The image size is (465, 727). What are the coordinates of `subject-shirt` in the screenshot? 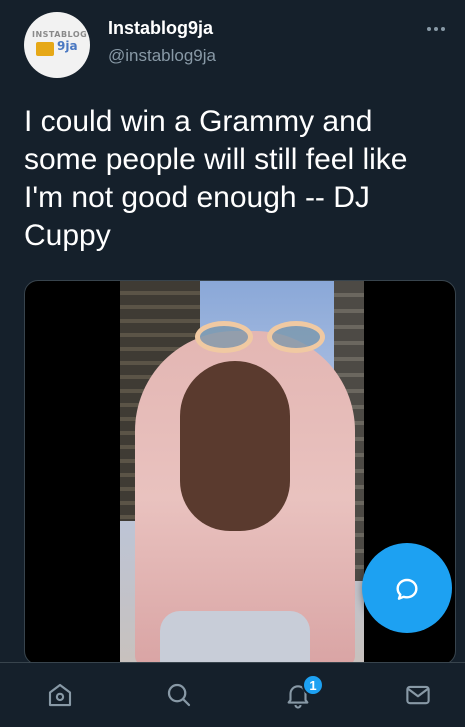 It's located at (235, 637).